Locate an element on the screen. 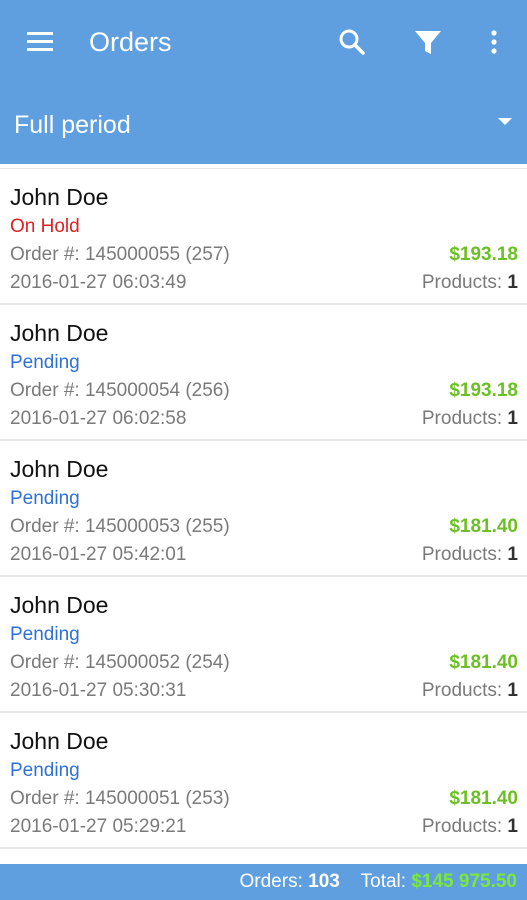 This screenshot has width=527, height=900. order-date: 2016-01-27 05:29:21 is located at coordinates (98, 826).